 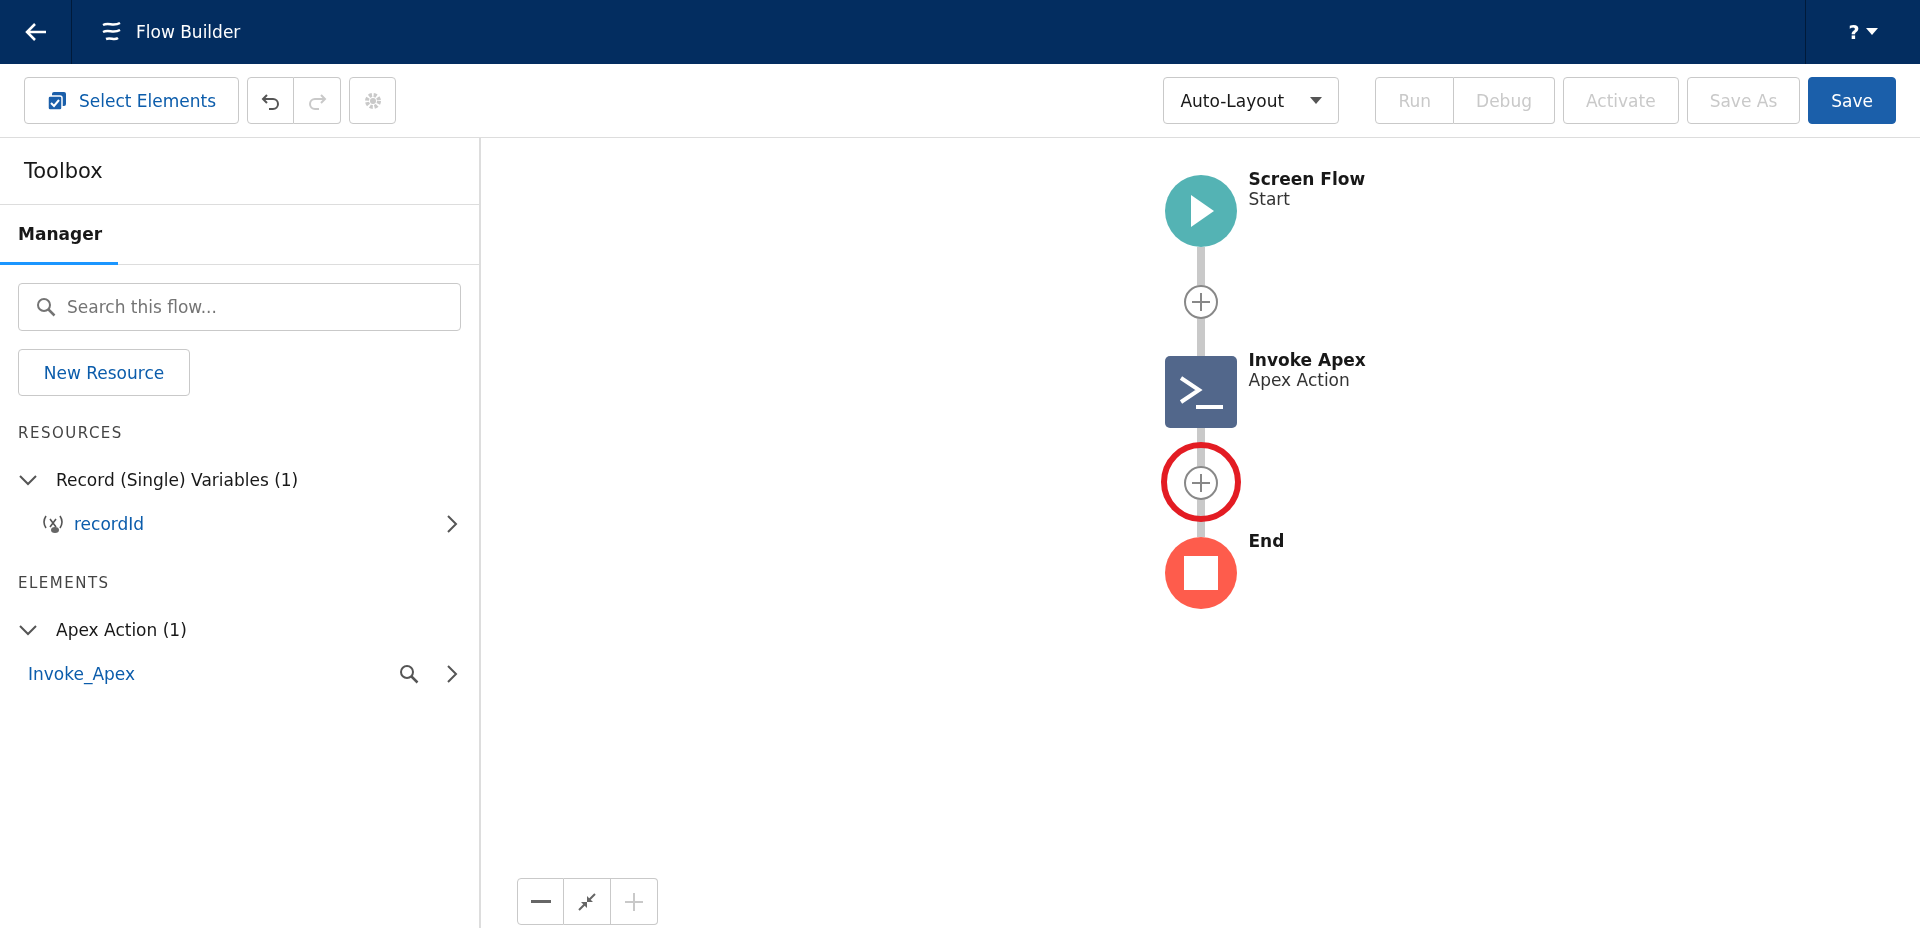 I want to click on node-subtitle: Start, so click(x=1270, y=199).